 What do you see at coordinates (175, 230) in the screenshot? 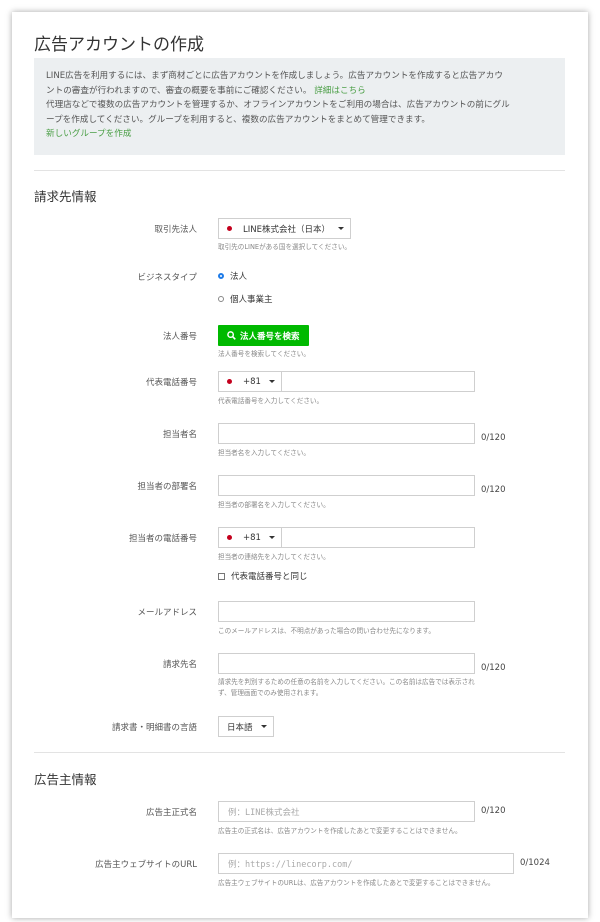
I see `corp-label: 取引先法人` at bounding box center [175, 230].